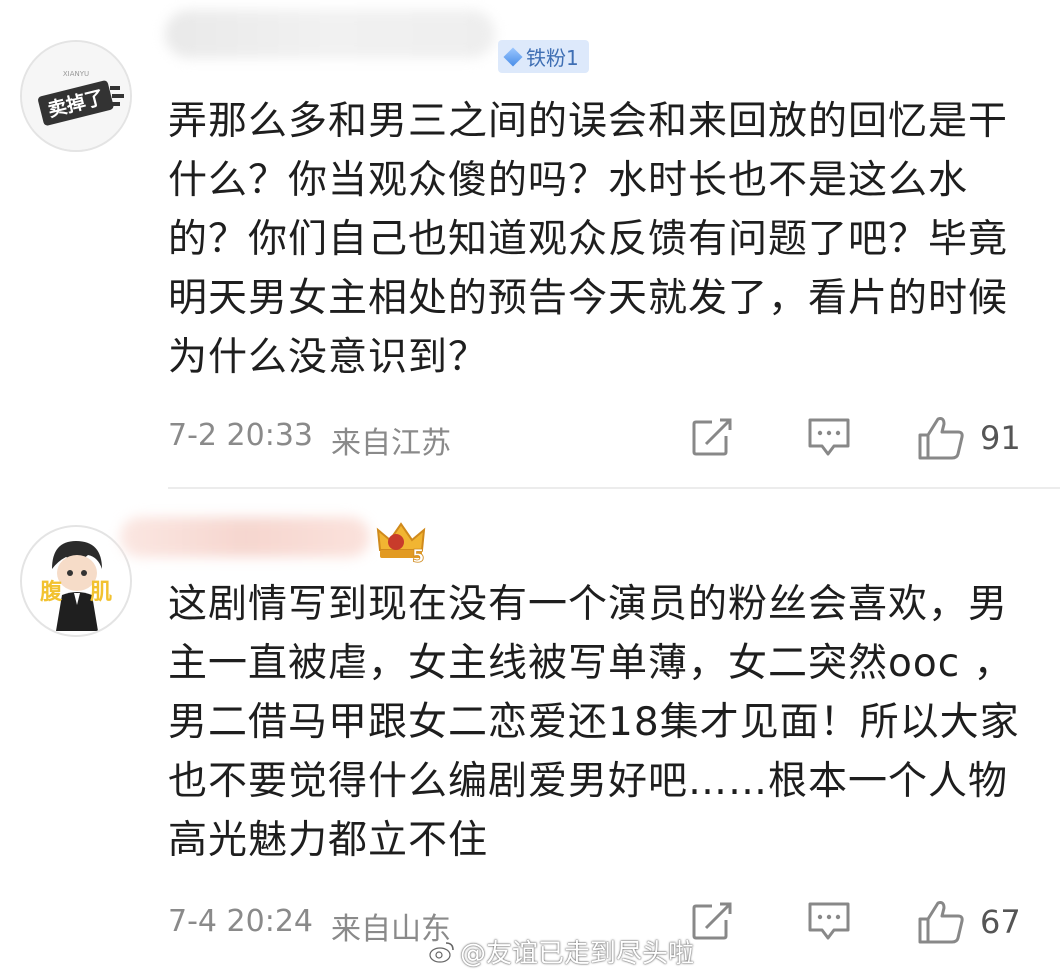 This screenshot has height=976, width=1060. I want to click on avatar-logo-icon: XIANYU 卖掉了, so click(76, 96).